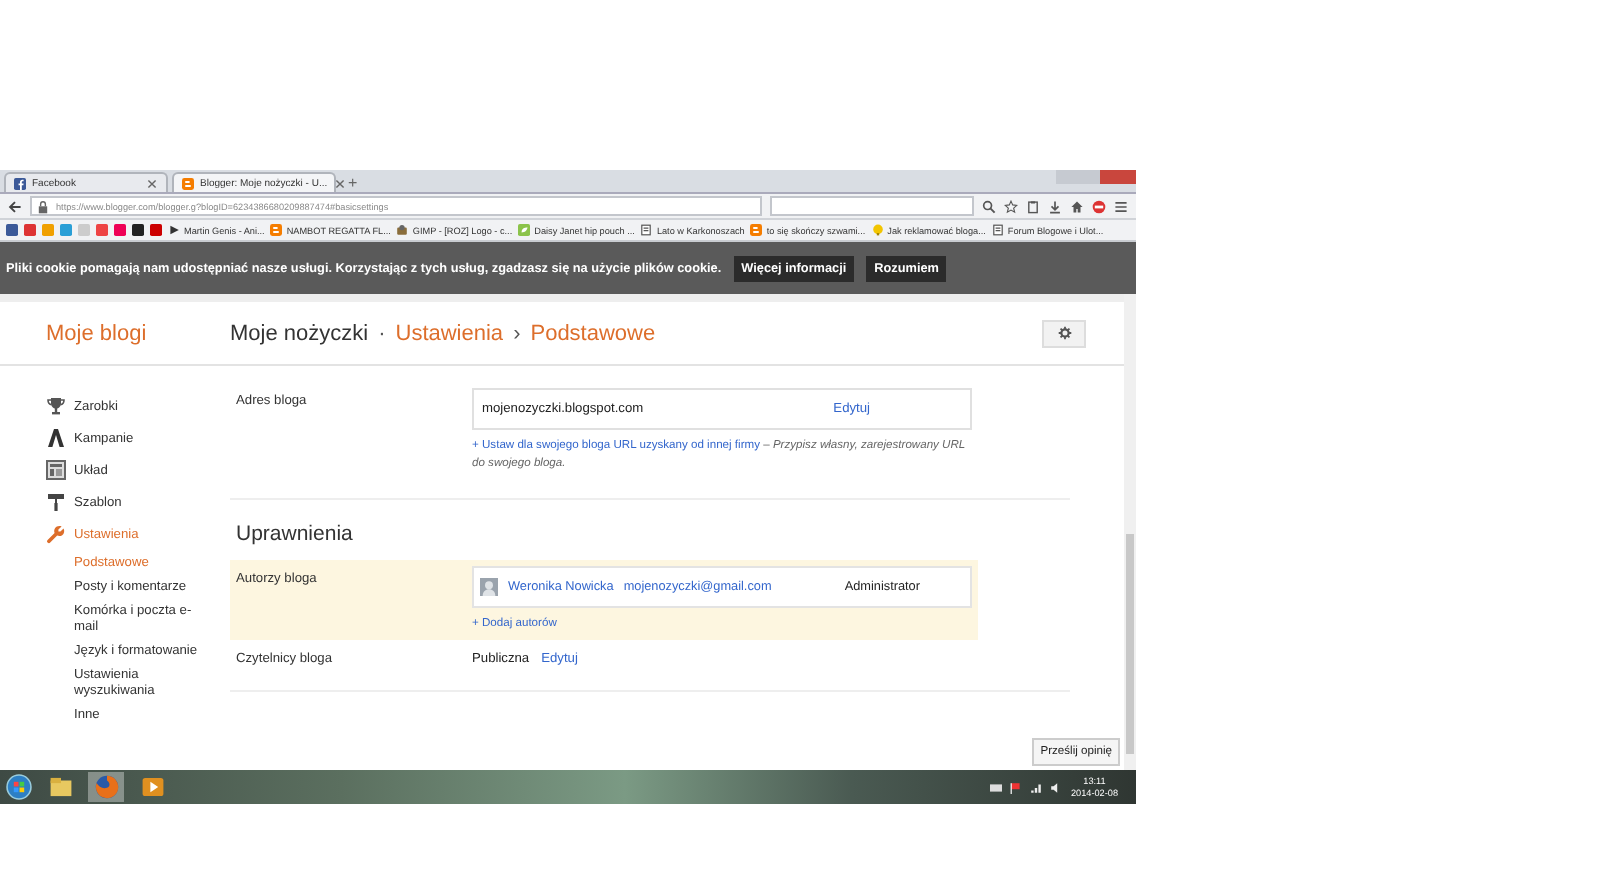 The height and width of the screenshot is (884, 1600). I want to click on lock-icon, so click(43, 206).